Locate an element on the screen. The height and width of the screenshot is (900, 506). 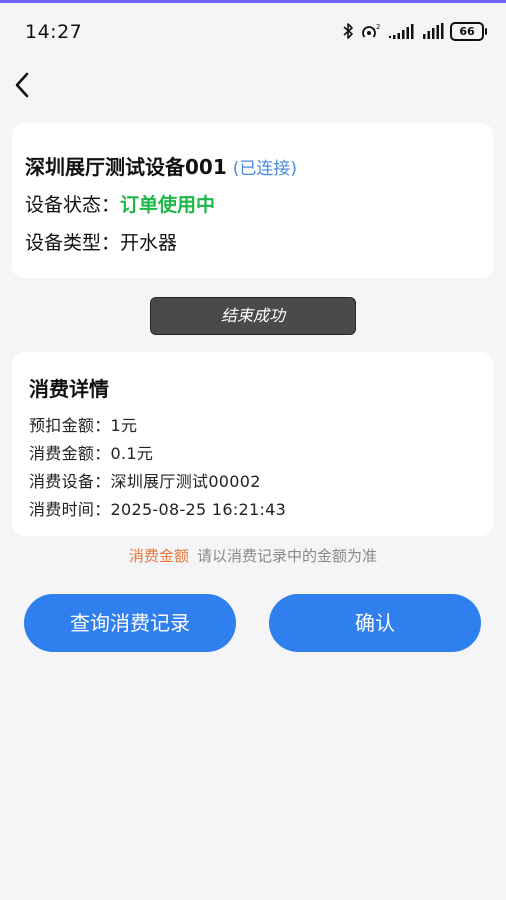
device-type-row: 设备类型：开水器 is located at coordinates (101, 241).